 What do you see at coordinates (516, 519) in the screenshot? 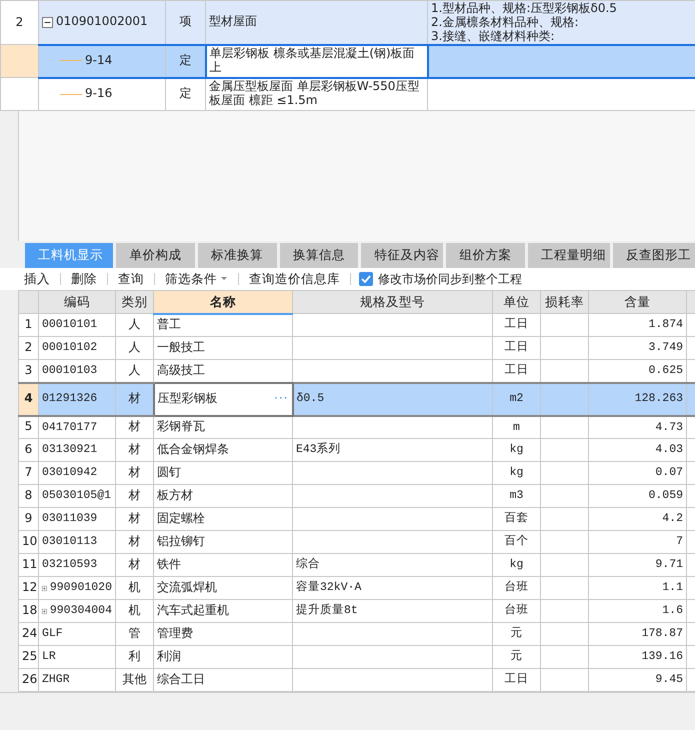
I see `table-cell: 百套` at bounding box center [516, 519].